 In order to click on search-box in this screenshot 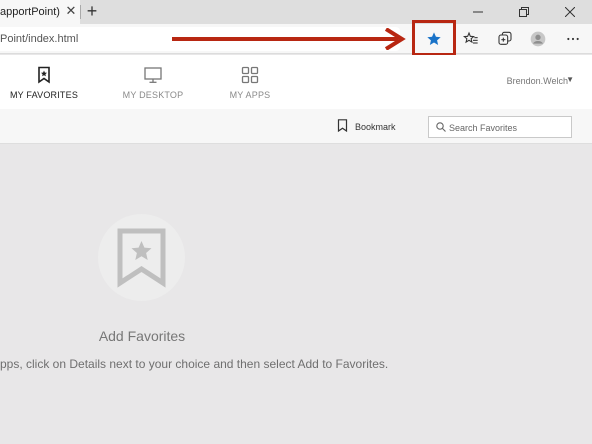, I will do `click(500, 127)`.